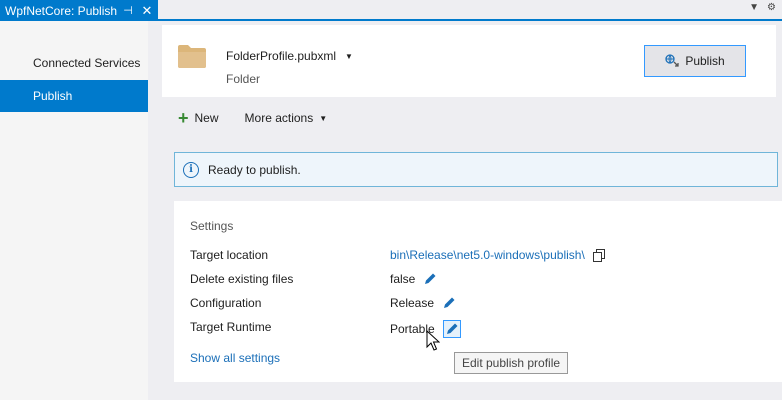  What do you see at coordinates (87, 63) in the screenshot?
I see `sidebar-item-label: Connected Services` at bounding box center [87, 63].